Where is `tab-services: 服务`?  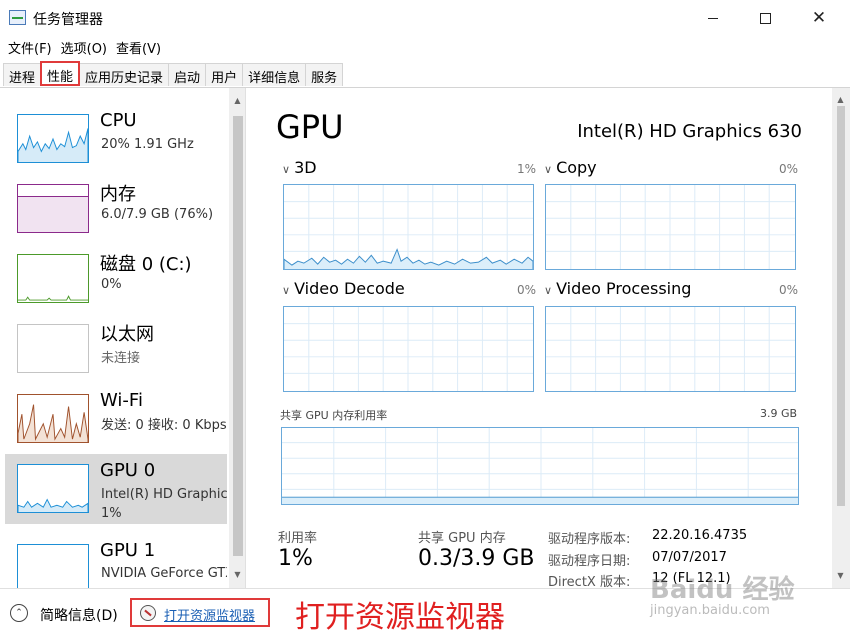
tab-services: 服务 is located at coordinates (324, 74).